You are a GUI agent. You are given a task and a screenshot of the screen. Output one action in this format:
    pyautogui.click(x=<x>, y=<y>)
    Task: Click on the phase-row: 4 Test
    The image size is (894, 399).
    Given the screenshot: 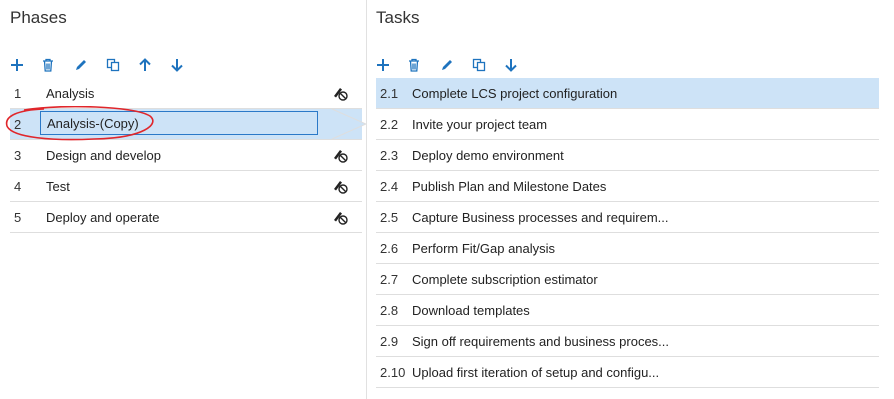 What is the action you would take?
    pyautogui.click(x=186, y=186)
    